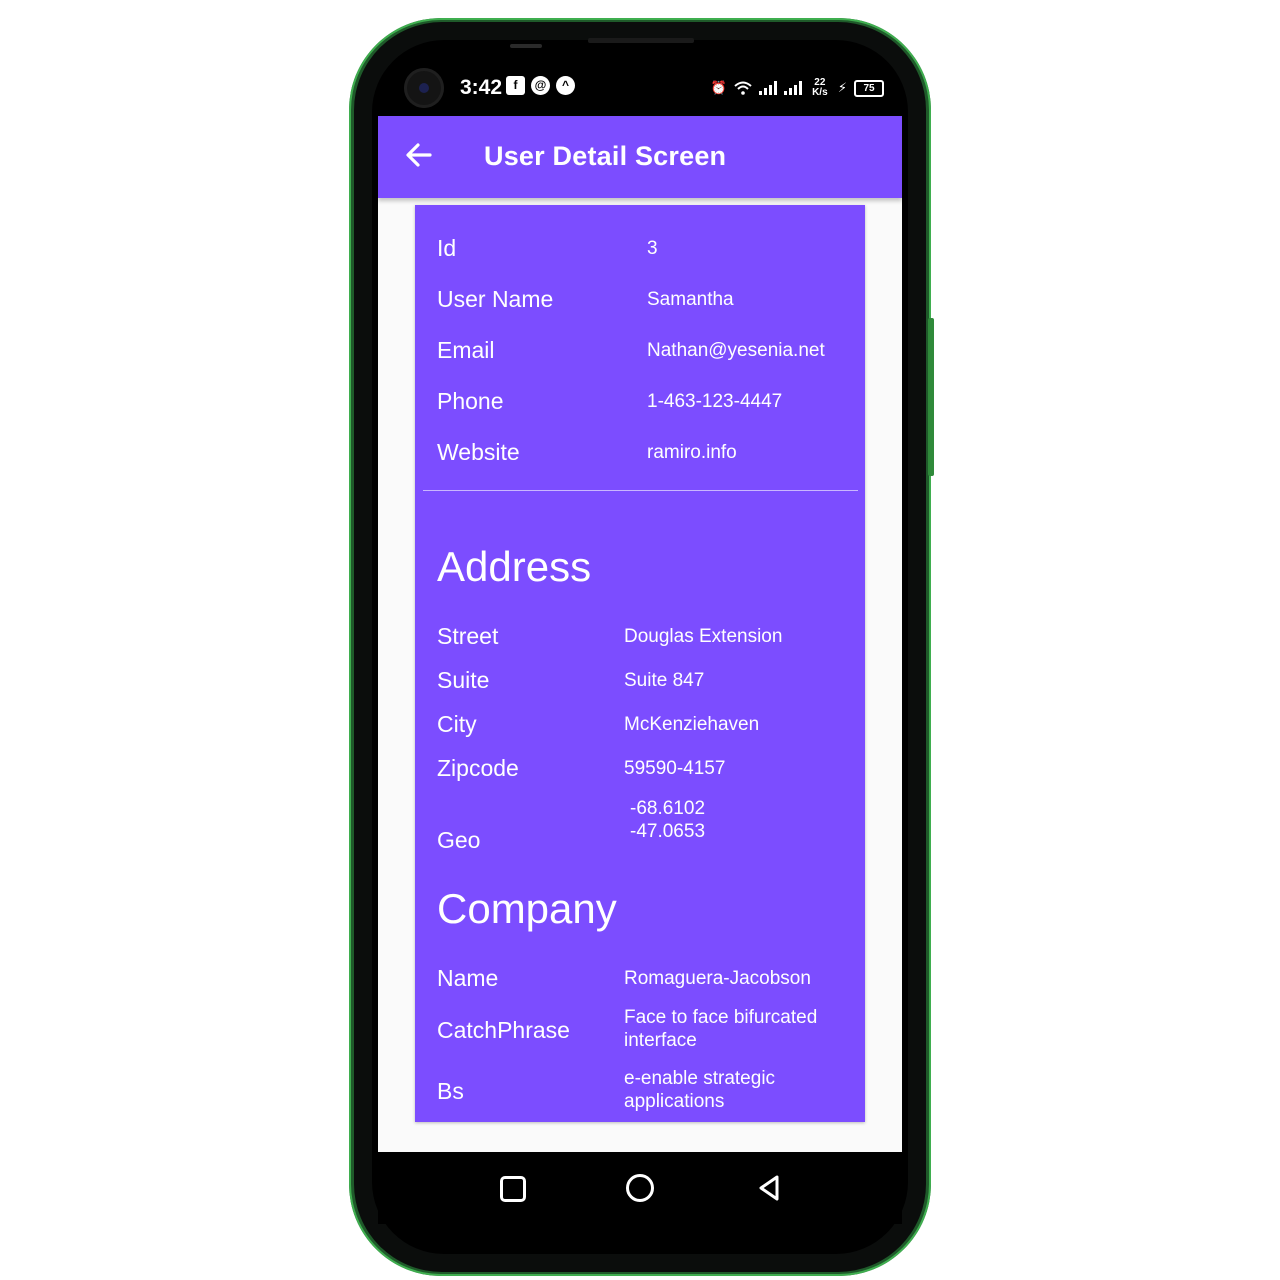 The image size is (1280, 1280). Describe the element at coordinates (527, 908) in the screenshot. I see `company-heading: Company` at that location.